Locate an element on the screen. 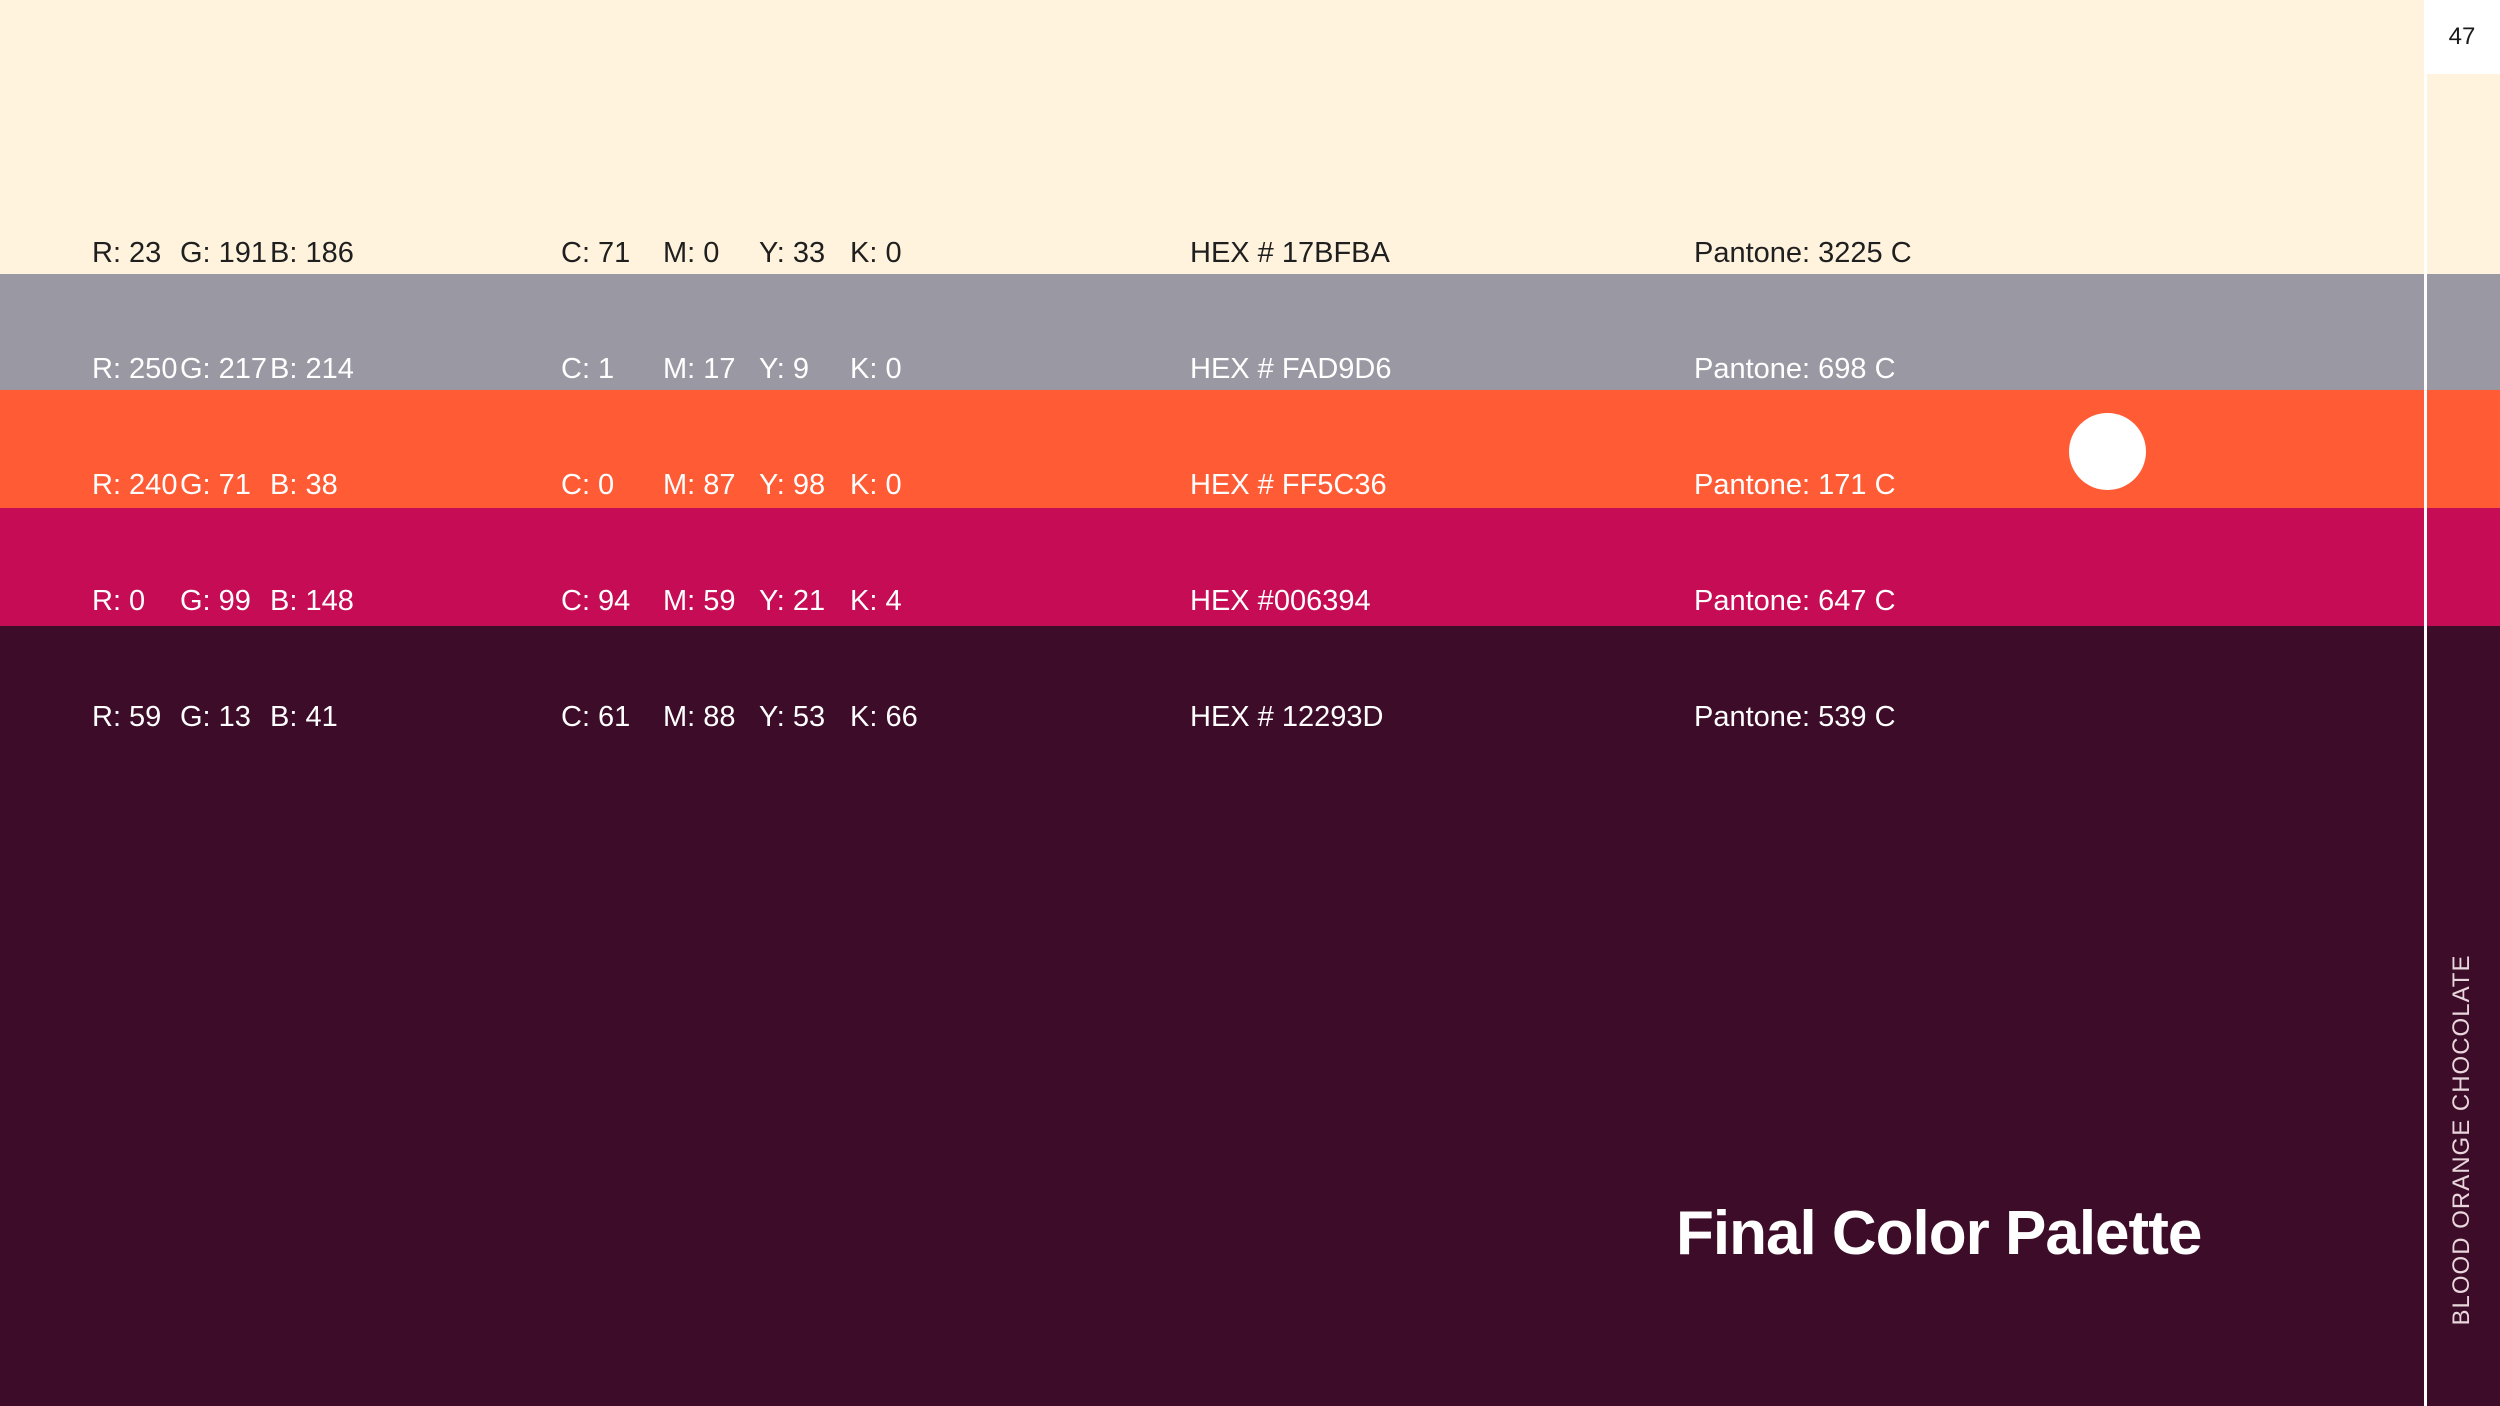  cmyk-m: M: 17 is located at coordinates (699, 369).